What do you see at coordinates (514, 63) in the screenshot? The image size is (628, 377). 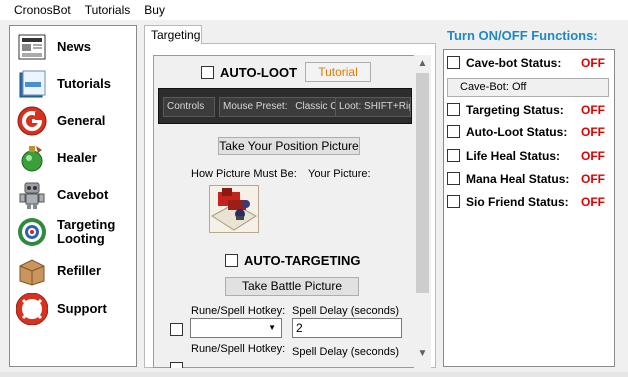 I see `cavebot-status-label: Cave-bot Status:` at bounding box center [514, 63].